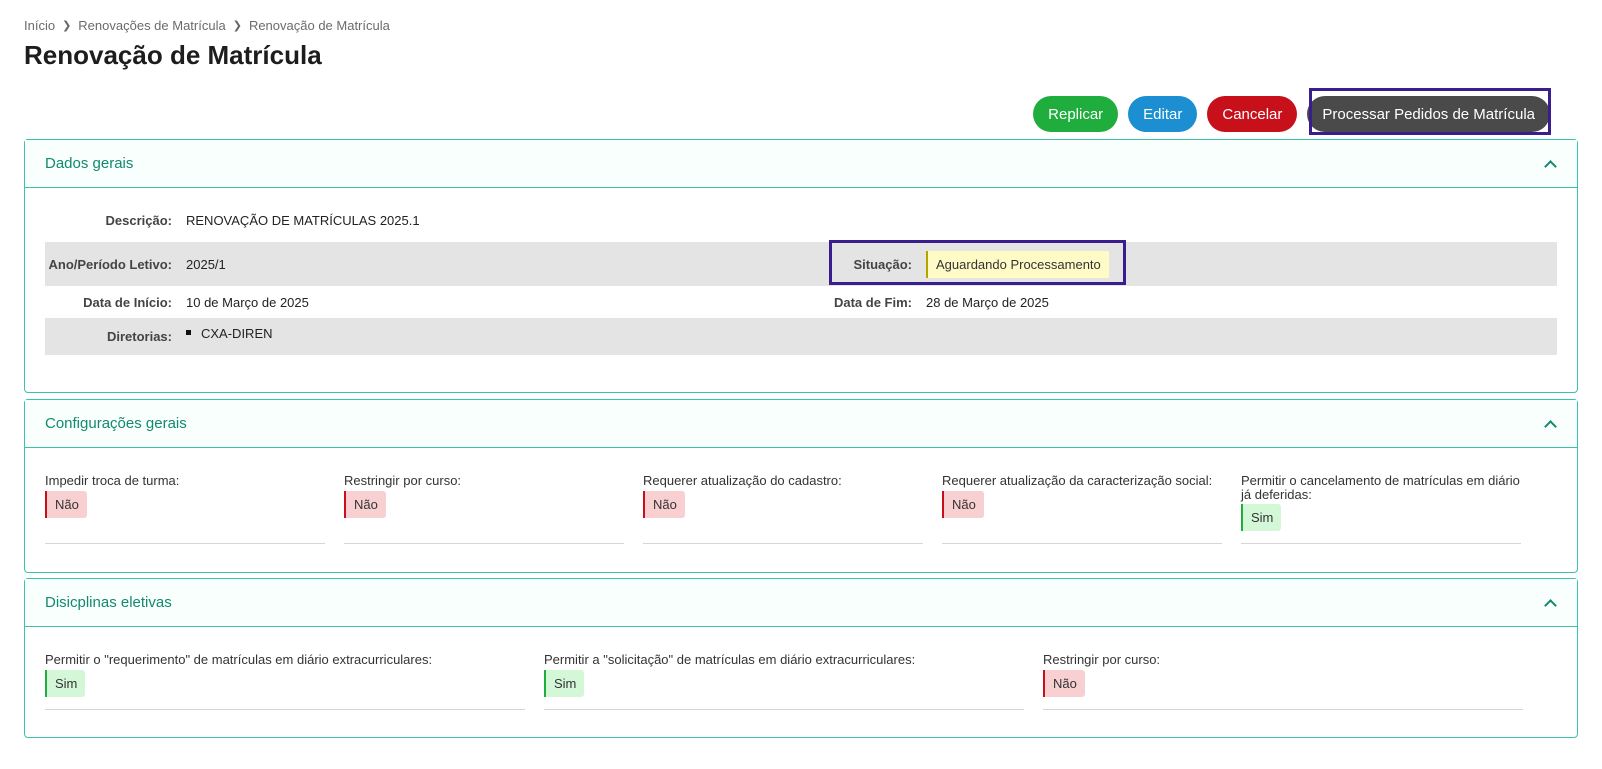 The height and width of the screenshot is (769, 1602). Describe the element at coordinates (1283, 681) in the screenshot. I see `elective-setting-item: Restringir por curso: Não` at that location.